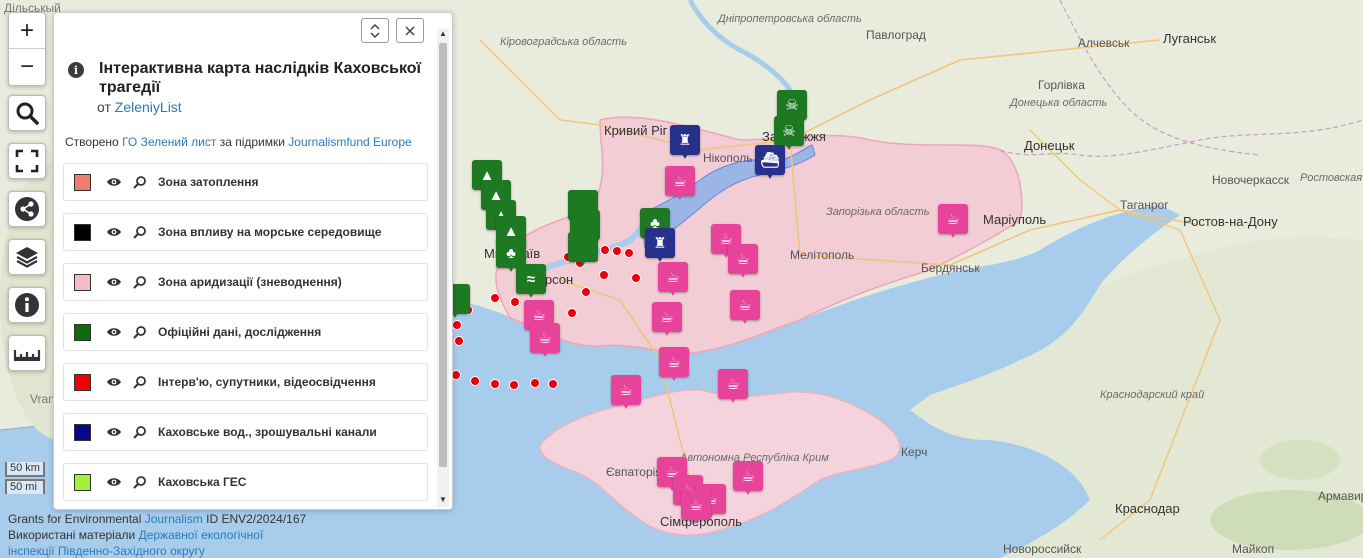  I want to click on author-prefix: от, so click(104, 107).